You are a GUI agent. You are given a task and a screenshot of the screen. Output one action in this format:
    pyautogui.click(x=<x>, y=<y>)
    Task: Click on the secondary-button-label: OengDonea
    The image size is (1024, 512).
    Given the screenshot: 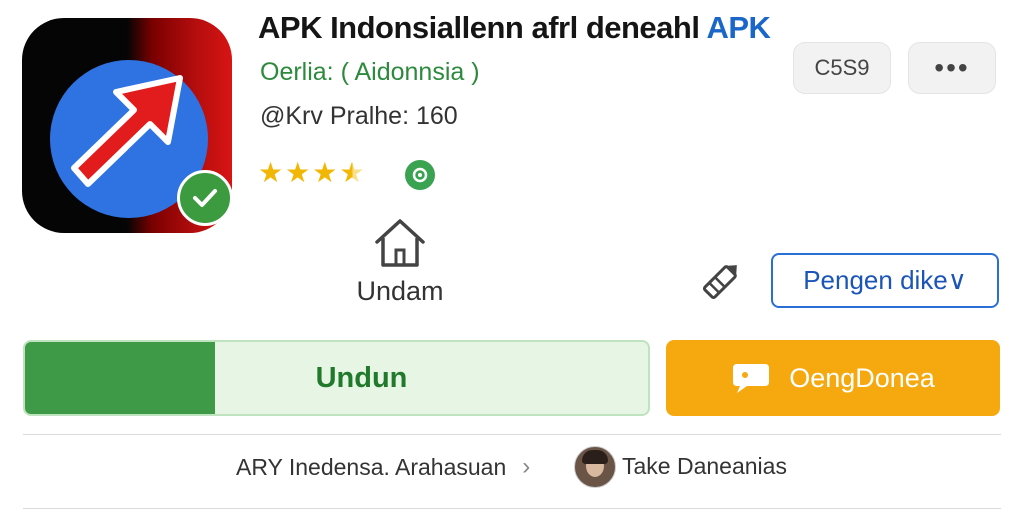 What is the action you would take?
    pyautogui.click(x=862, y=377)
    